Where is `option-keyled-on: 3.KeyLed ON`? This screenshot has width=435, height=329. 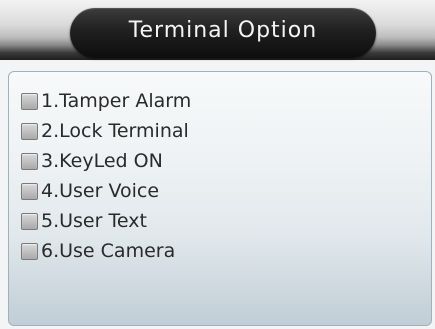 option-keyled-on: 3.KeyLed ON is located at coordinates (106, 161).